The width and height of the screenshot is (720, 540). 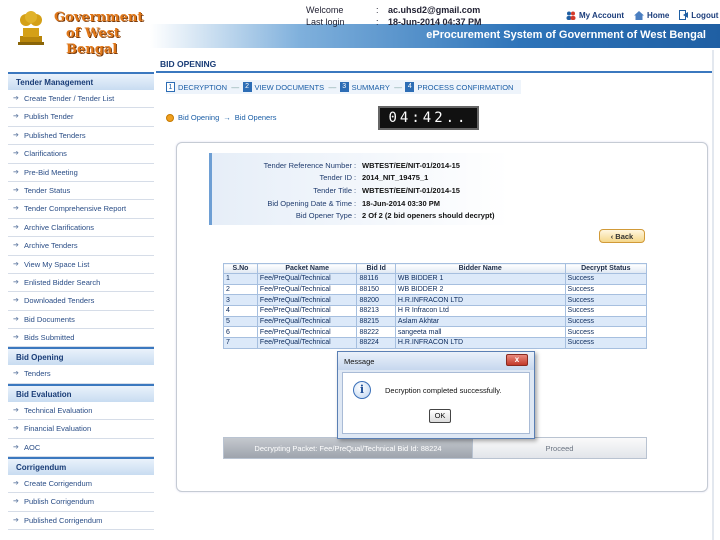 I want to click on info-icon: i, so click(x=362, y=390).